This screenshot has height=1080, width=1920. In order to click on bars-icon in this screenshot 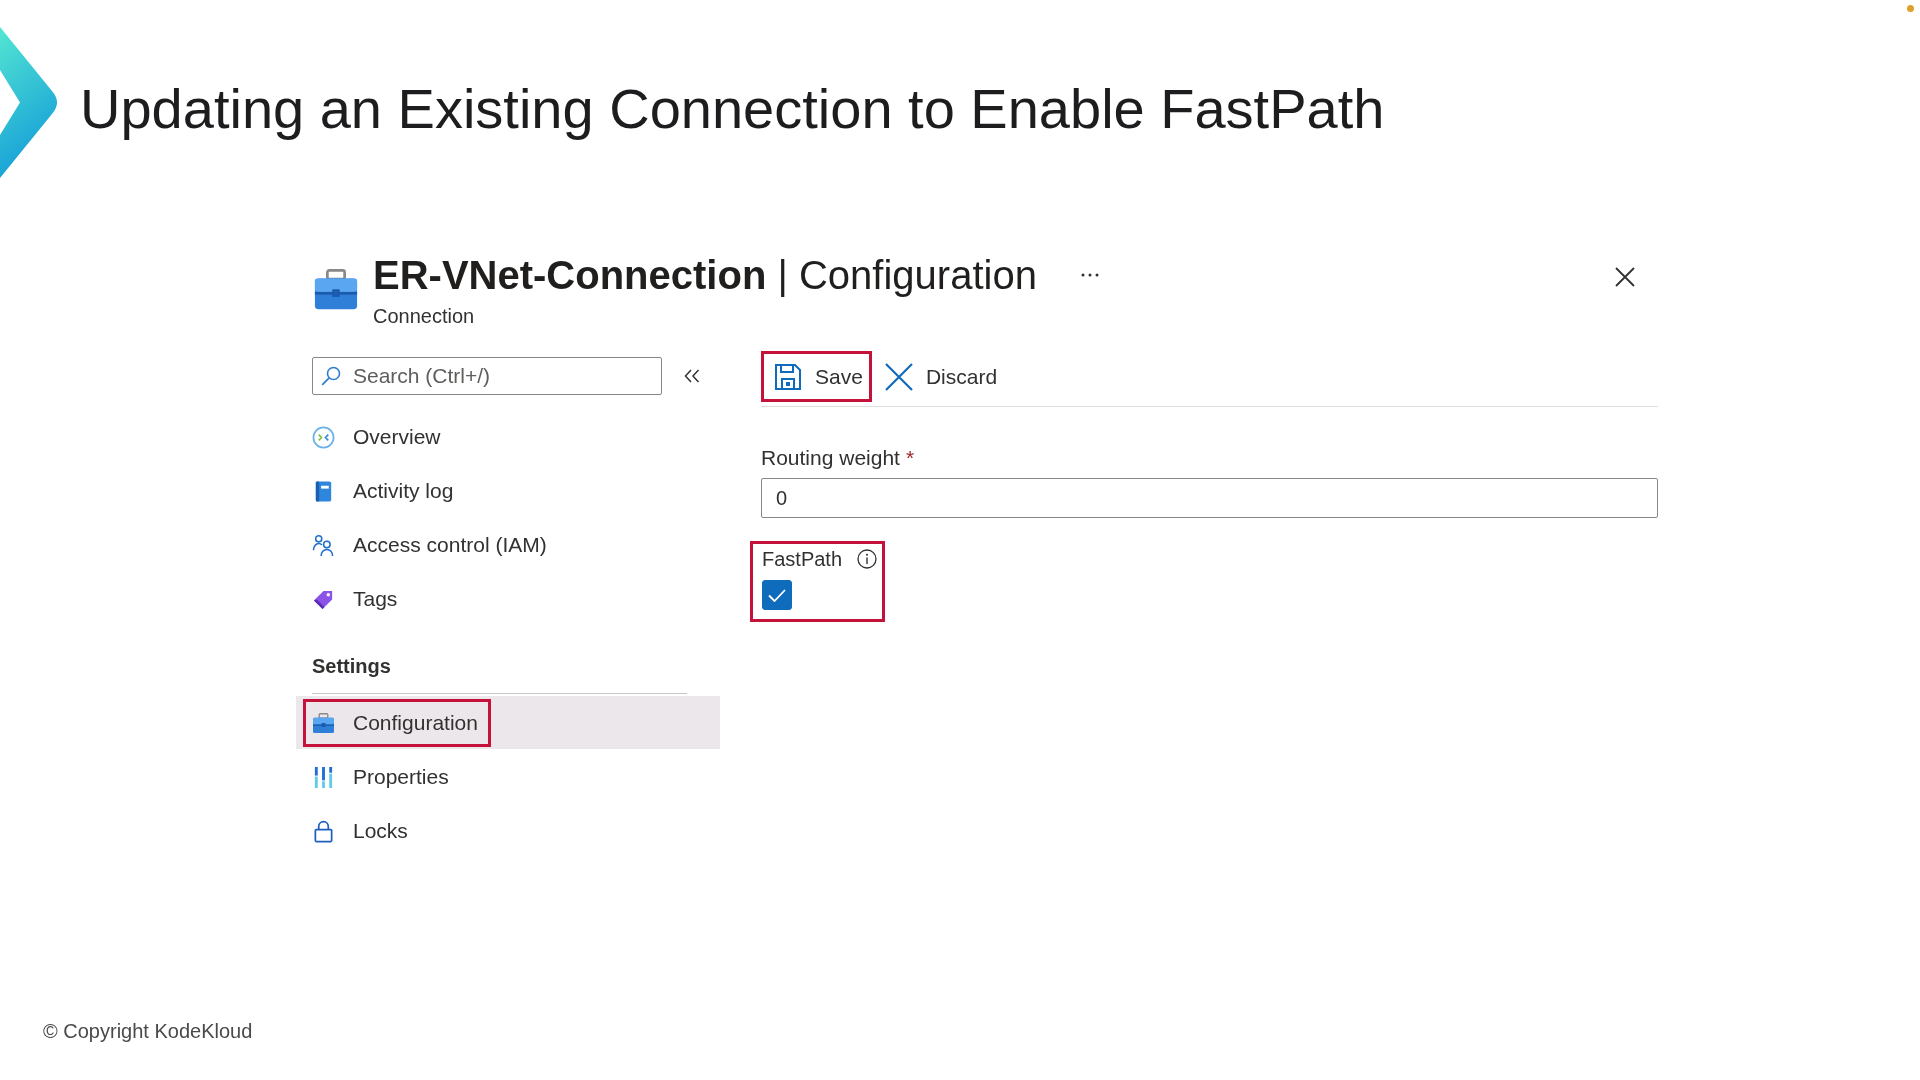, I will do `click(323, 777)`.